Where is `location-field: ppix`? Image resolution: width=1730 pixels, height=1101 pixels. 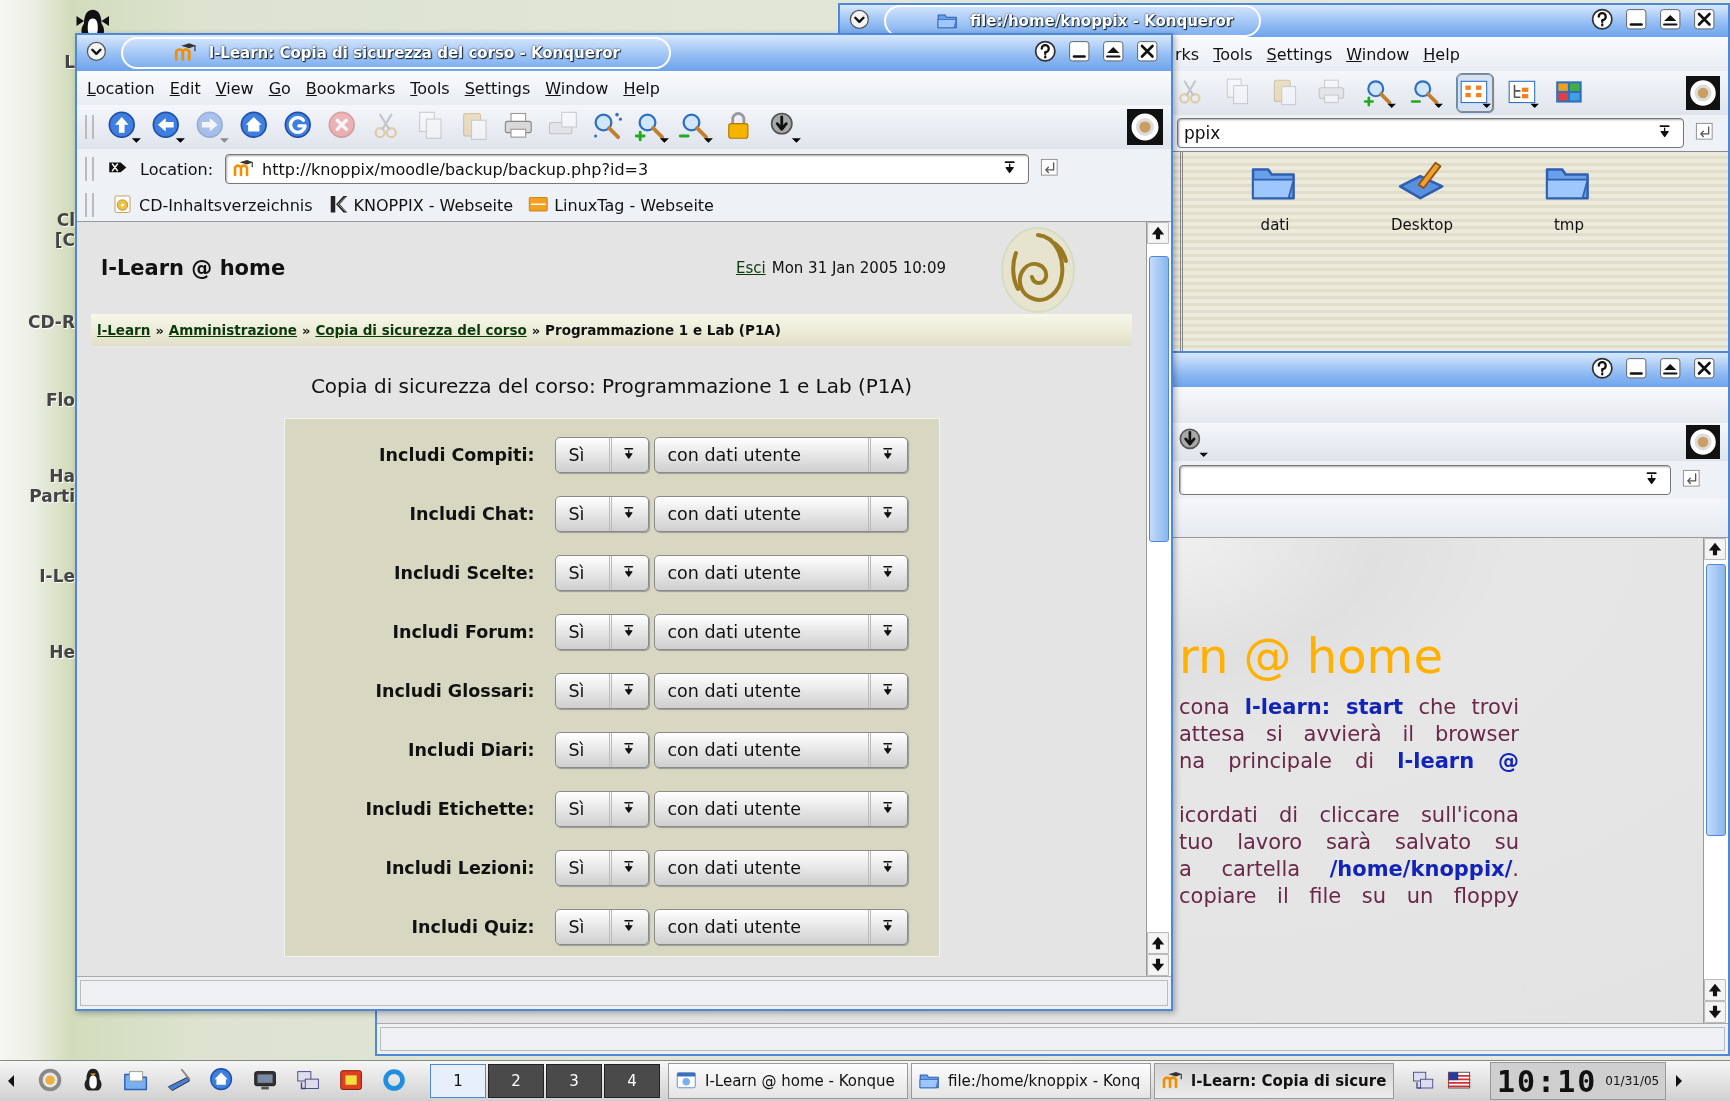
location-field: ppix is located at coordinates (1430, 133).